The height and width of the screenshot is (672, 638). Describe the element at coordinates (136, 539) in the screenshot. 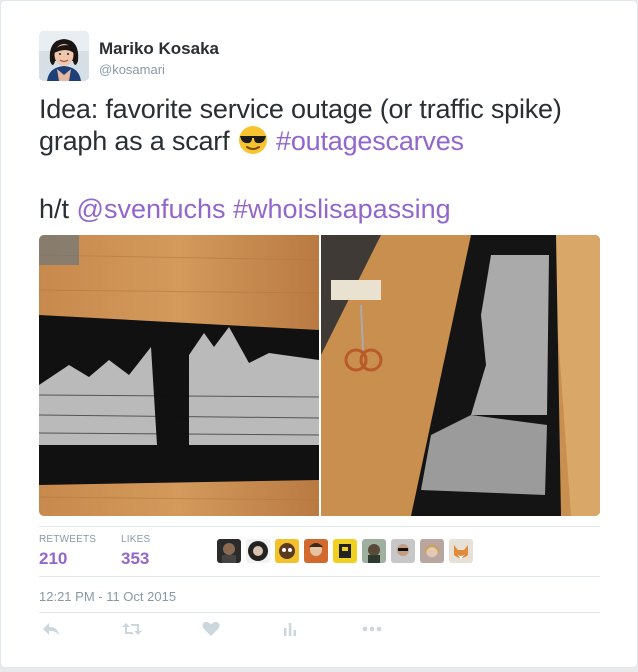

I see `likes-label: LIKES` at that location.